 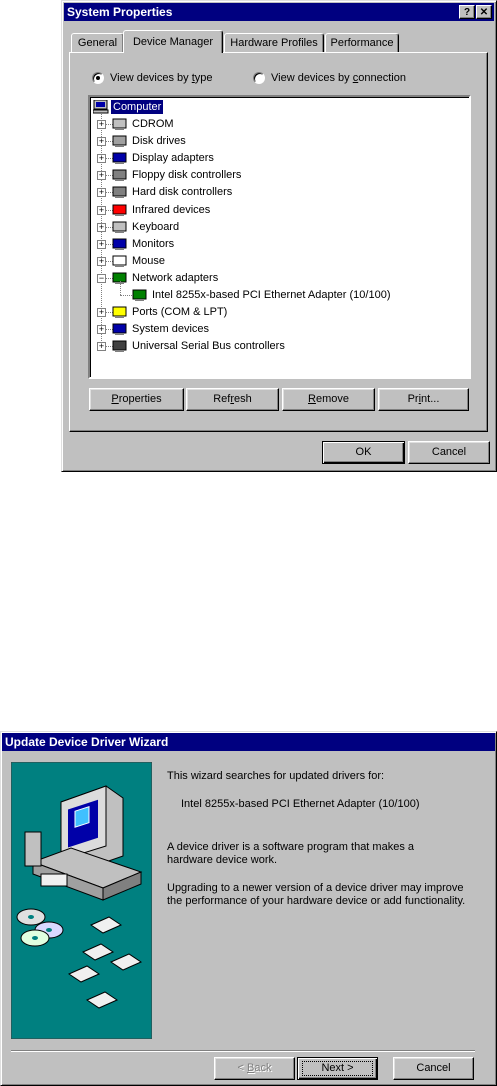 What do you see at coordinates (208, 346) in the screenshot?
I see `tree-item-label: Universal Serial Bus controllers` at bounding box center [208, 346].